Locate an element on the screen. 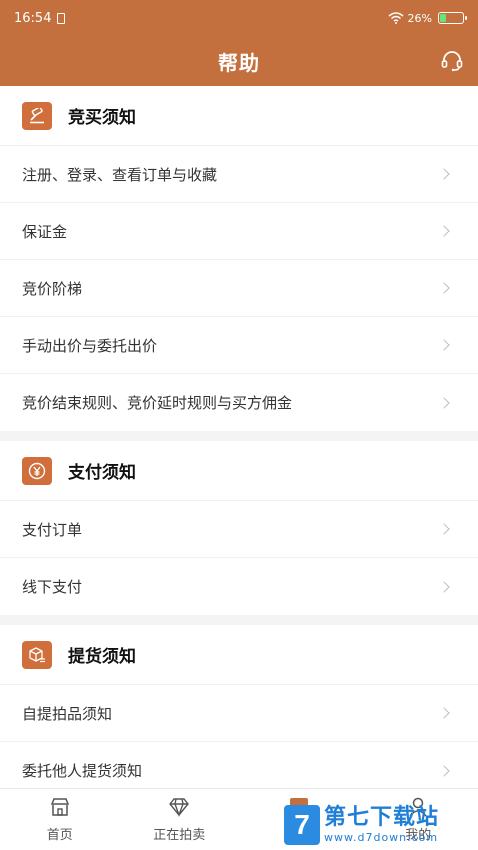  app-header: 16:54 26% 帮助 is located at coordinates (239, 43).